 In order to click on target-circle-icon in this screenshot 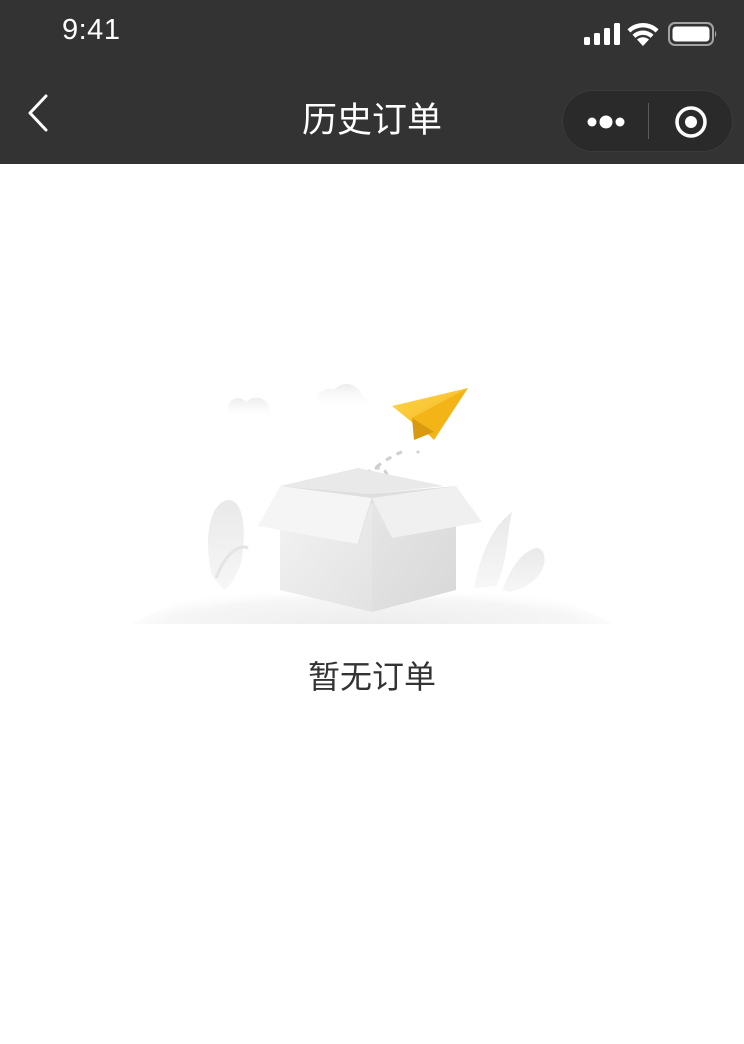, I will do `click(691, 122)`.